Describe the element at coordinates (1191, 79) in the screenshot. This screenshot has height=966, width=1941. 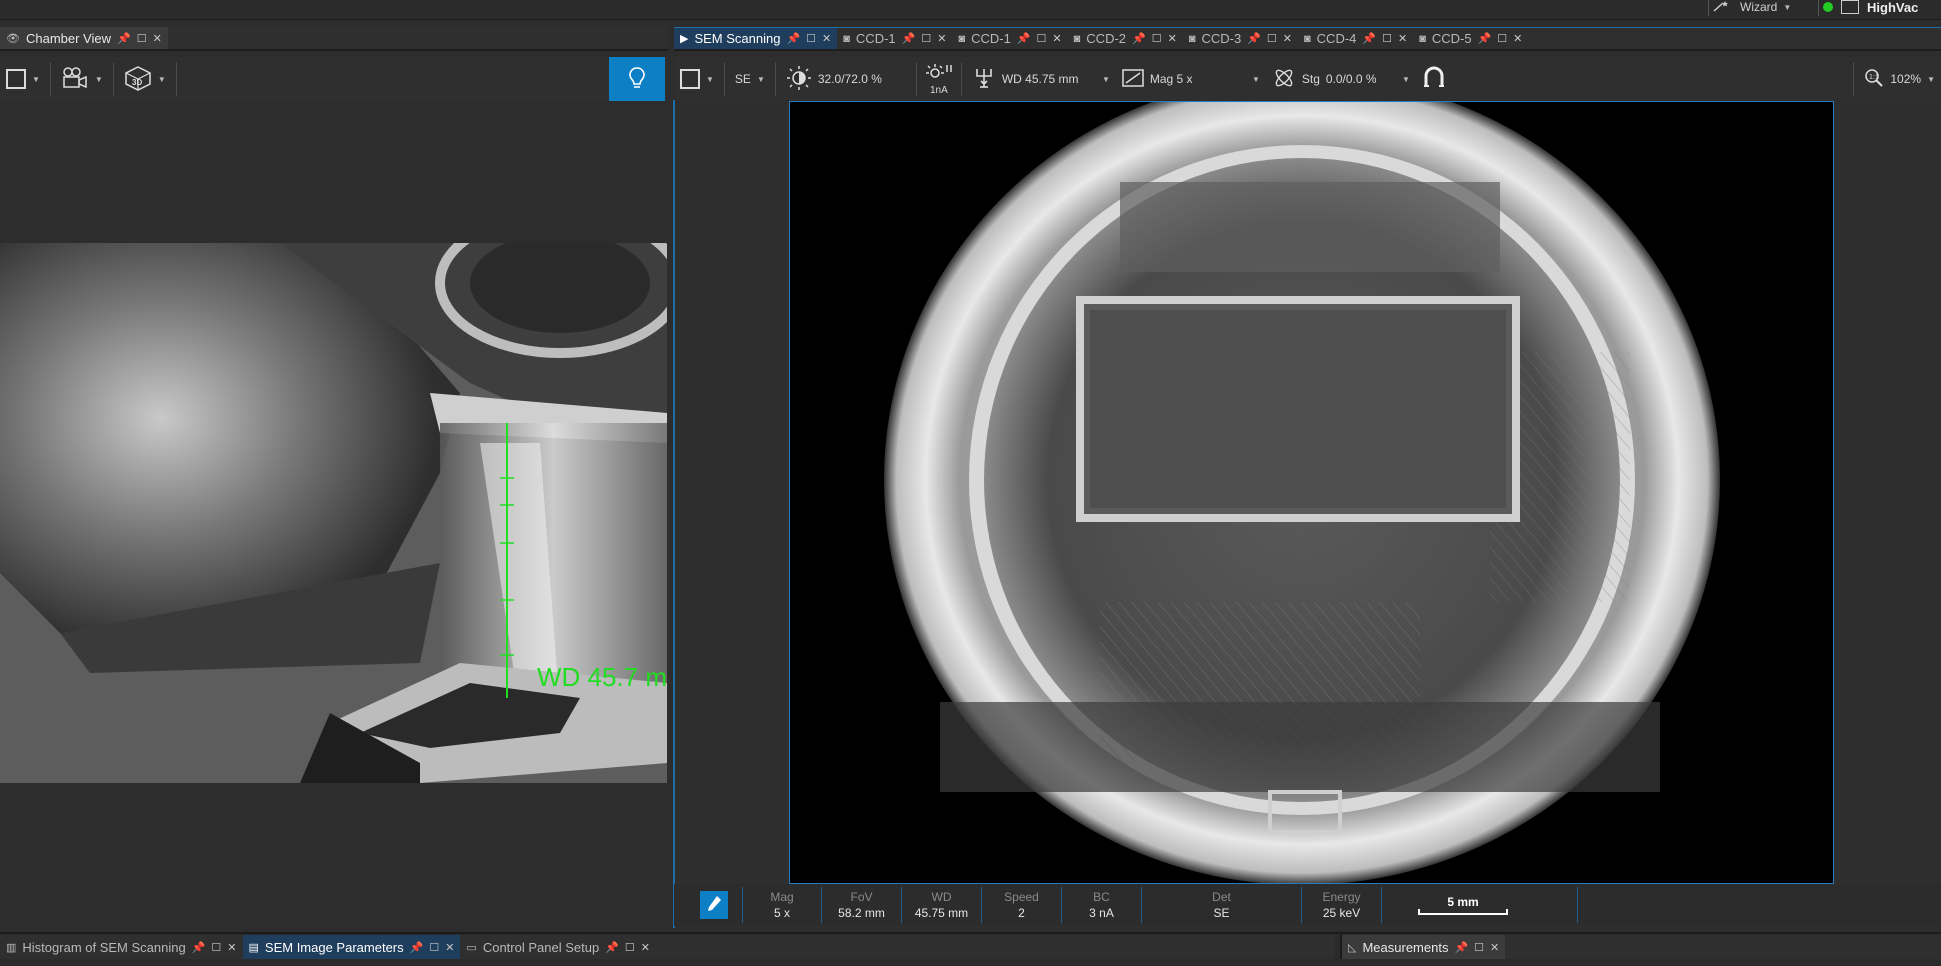
I see `magnification-control: Mag 5 x ▼` at that location.